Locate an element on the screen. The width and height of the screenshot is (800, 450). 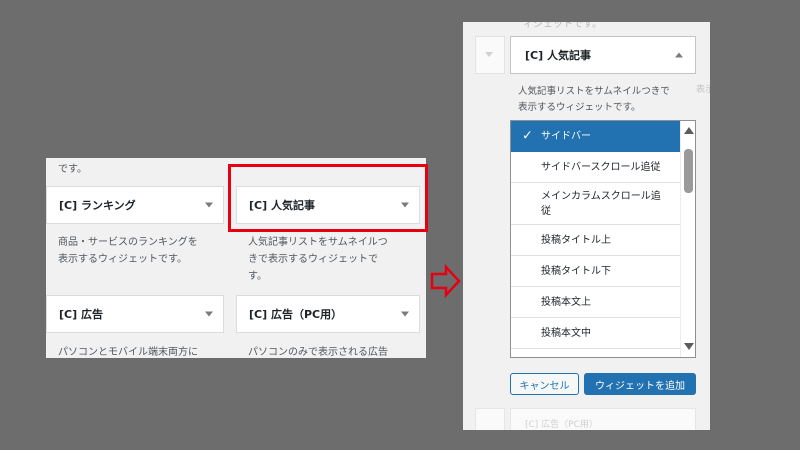
list-item-post-title-above: 投稿タイトル上 is located at coordinates (596, 240).